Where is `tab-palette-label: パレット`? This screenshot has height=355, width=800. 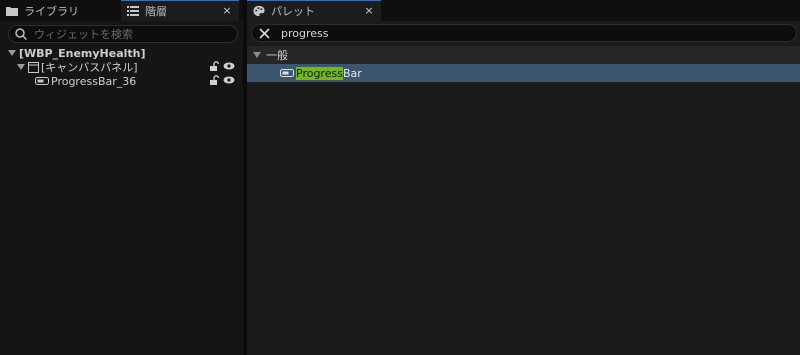 tab-palette-label: パレット is located at coordinates (293, 11).